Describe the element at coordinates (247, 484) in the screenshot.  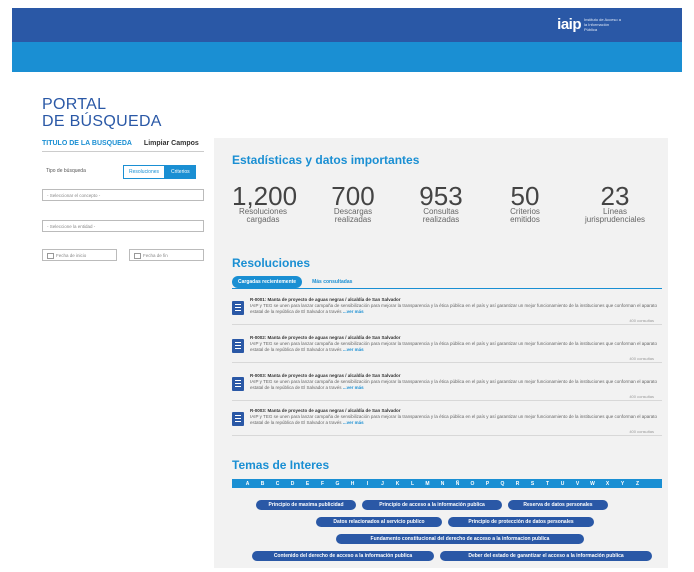
I see `letter-a: A` at that location.